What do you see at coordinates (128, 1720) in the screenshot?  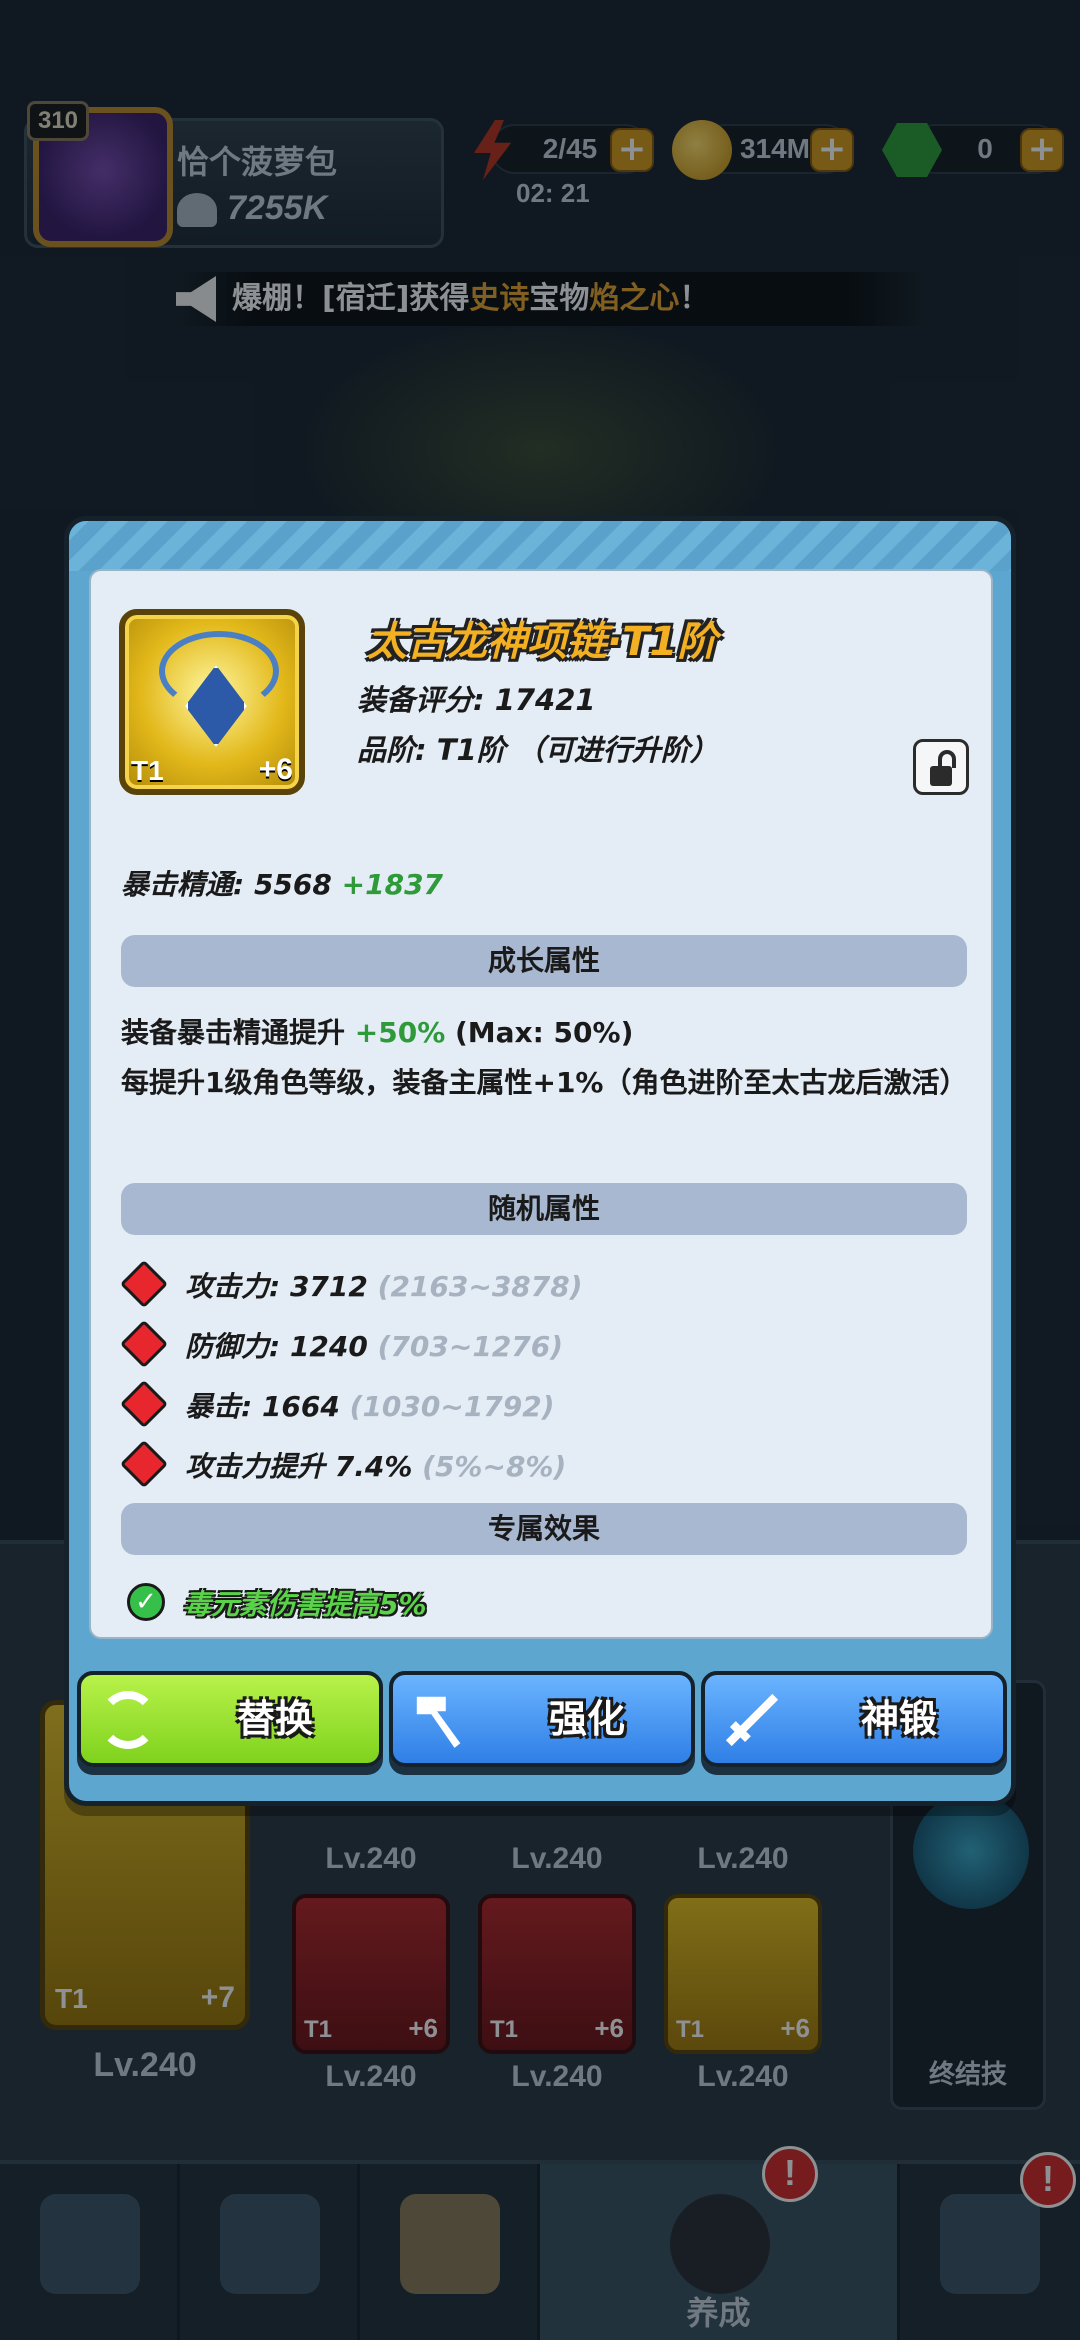 I see `swap-icon` at bounding box center [128, 1720].